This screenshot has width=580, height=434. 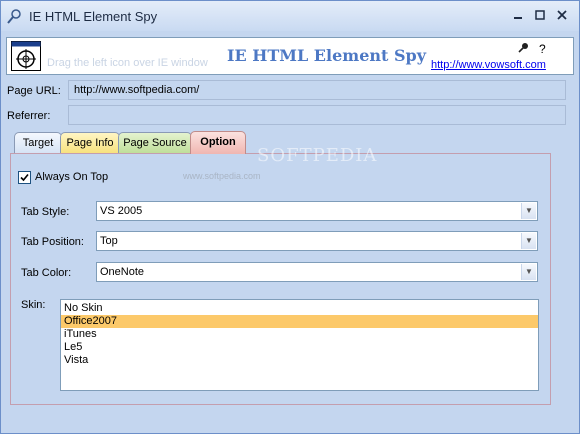 What do you see at coordinates (326, 55) in the screenshot?
I see `app-title: IE HTML Element Spy` at bounding box center [326, 55].